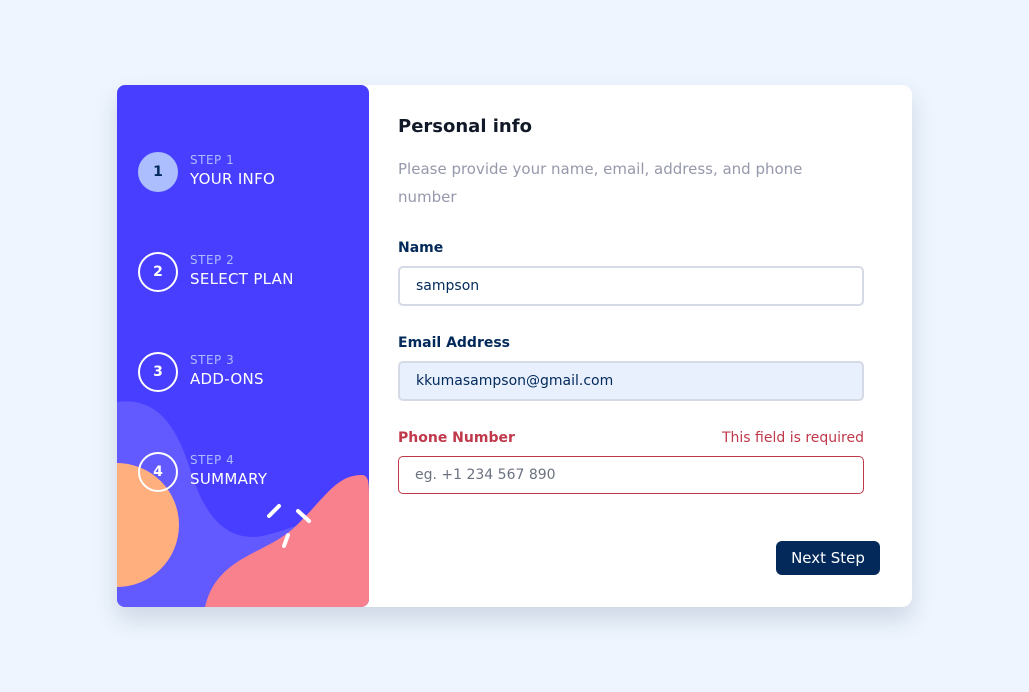  Describe the element at coordinates (158, 272) in the screenshot. I see `step-number-badge: 2` at that location.